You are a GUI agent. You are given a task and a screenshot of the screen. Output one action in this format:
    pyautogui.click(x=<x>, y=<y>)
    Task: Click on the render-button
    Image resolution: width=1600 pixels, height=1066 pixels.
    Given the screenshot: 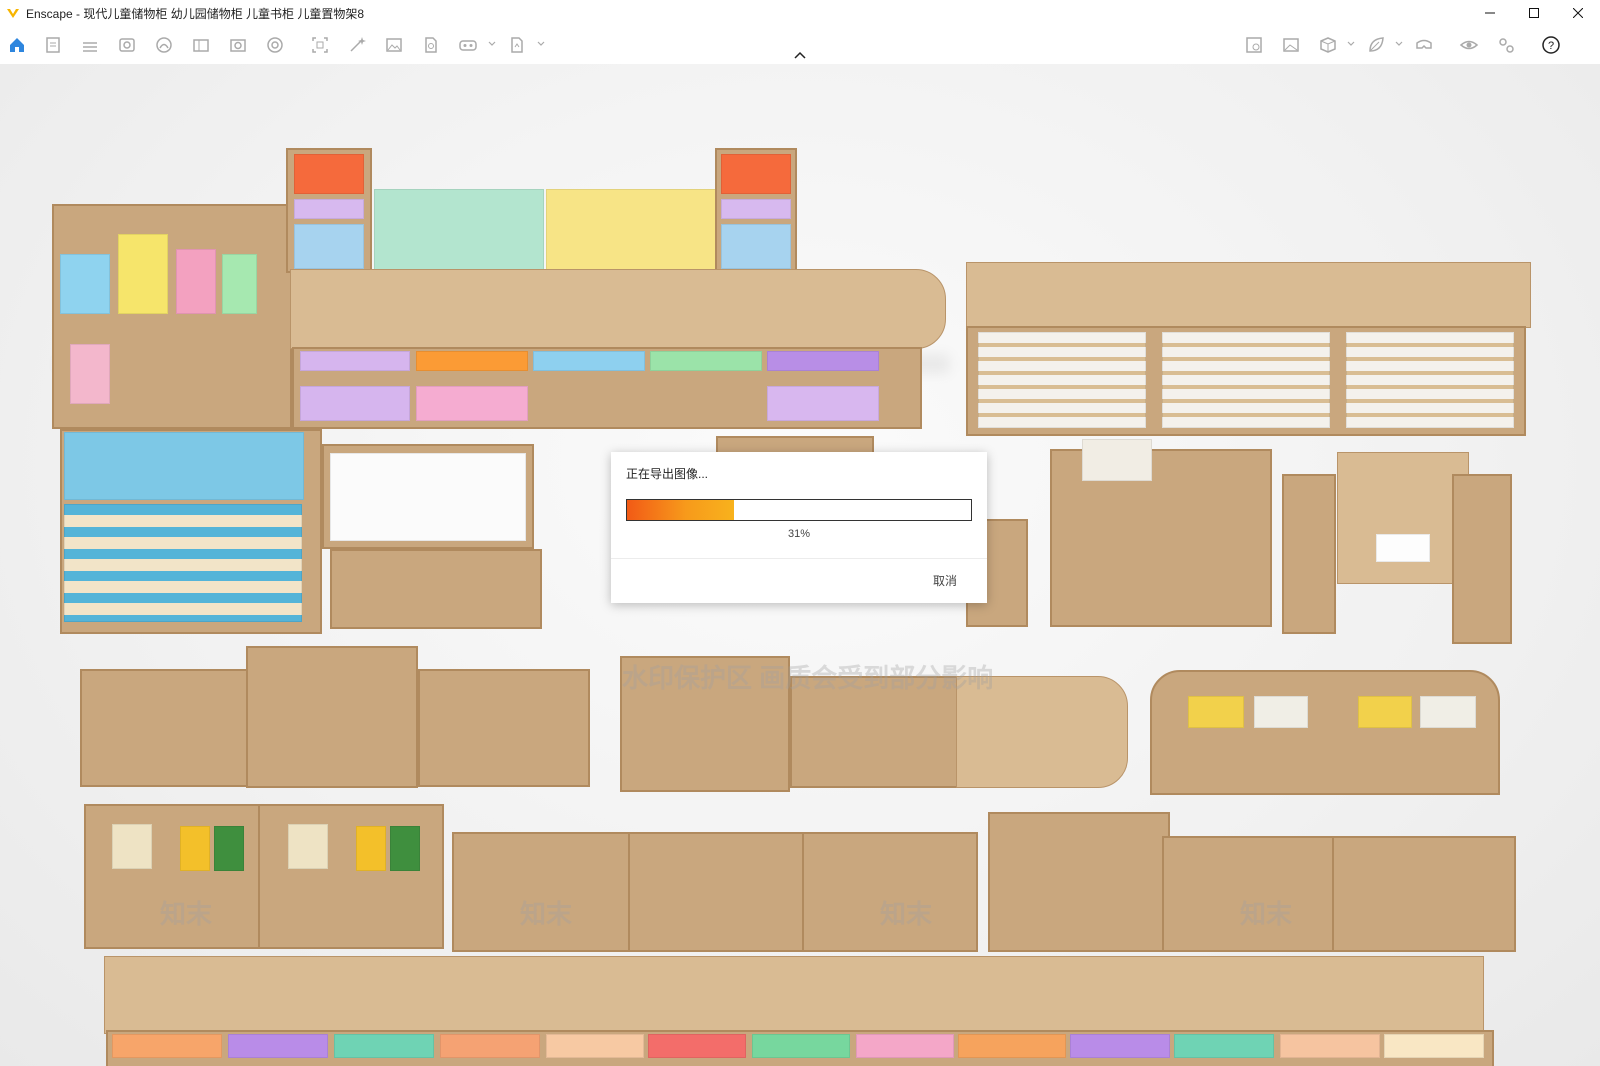 What is the action you would take?
    pyautogui.click(x=1291, y=45)
    